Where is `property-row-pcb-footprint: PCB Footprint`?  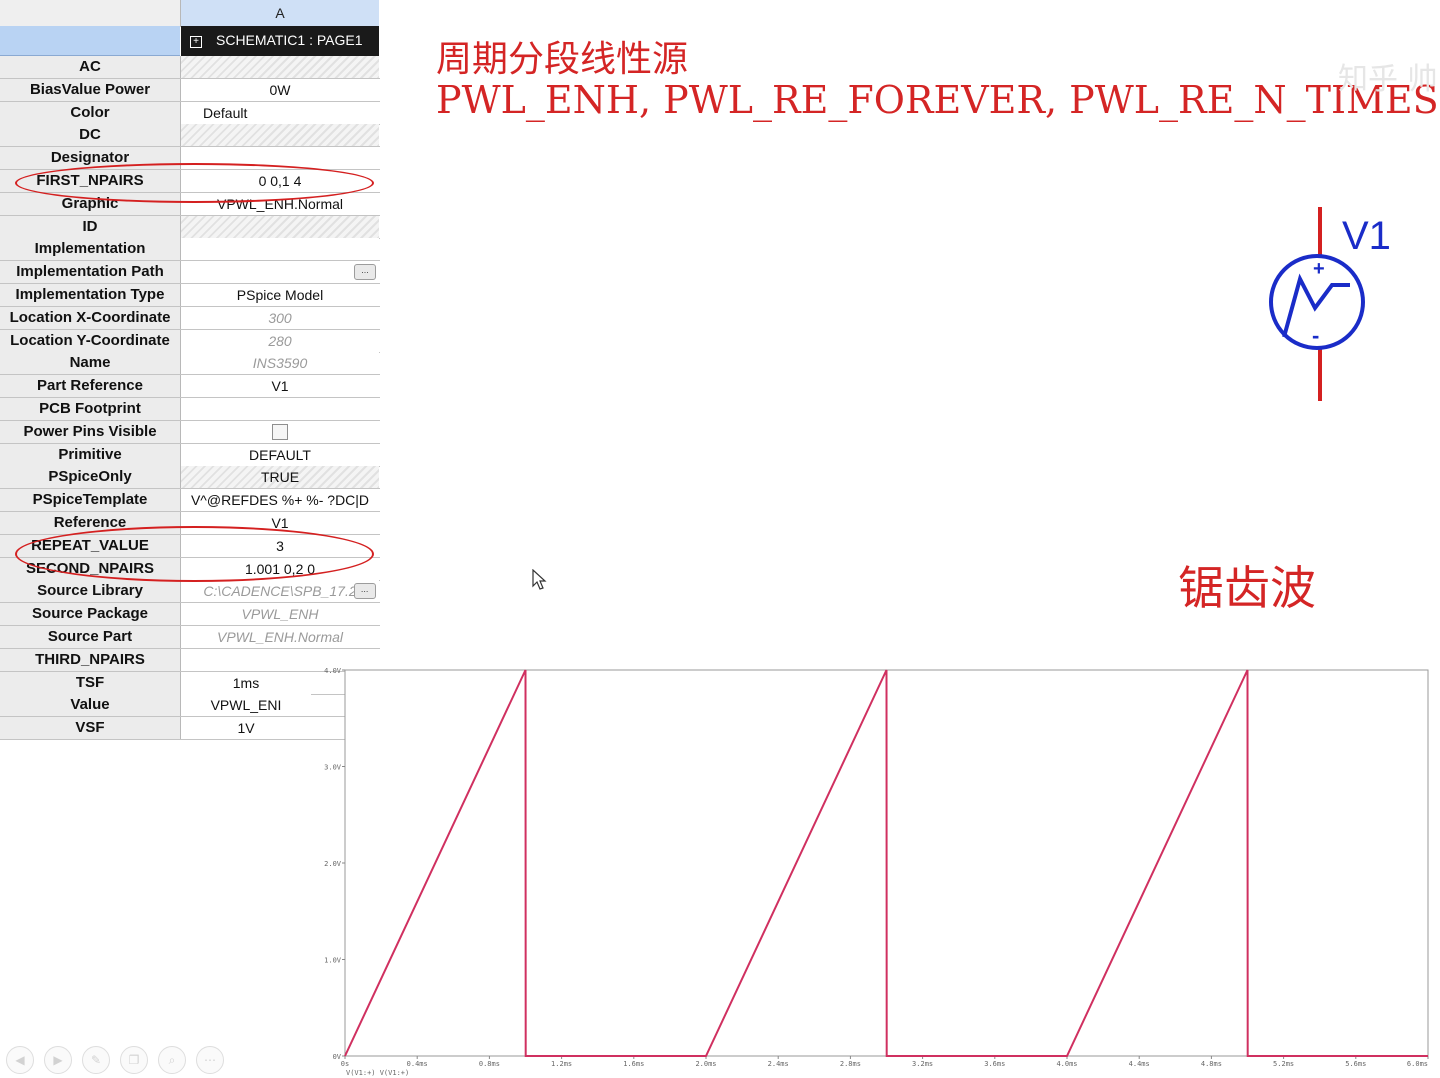 property-row-pcb-footprint: PCB Footprint is located at coordinates (190, 409).